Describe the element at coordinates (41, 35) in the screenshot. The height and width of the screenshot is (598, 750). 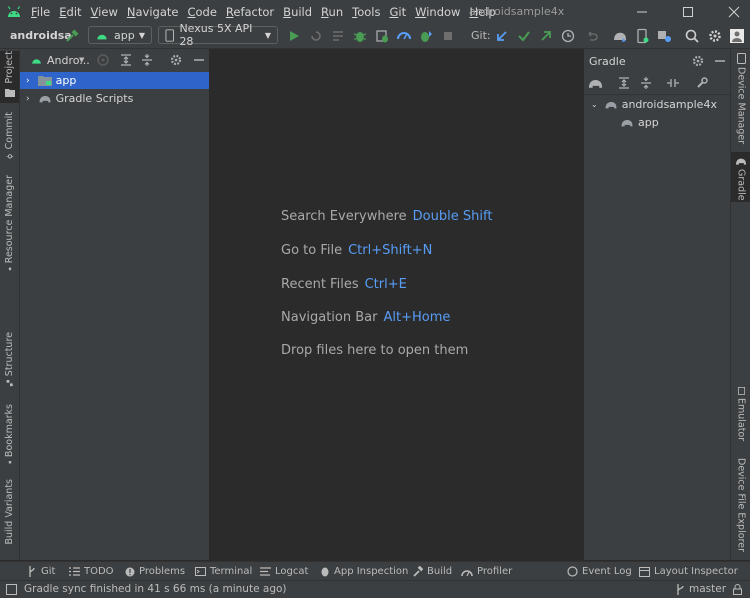
I see `project-breadcrumb: androidsa` at that location.